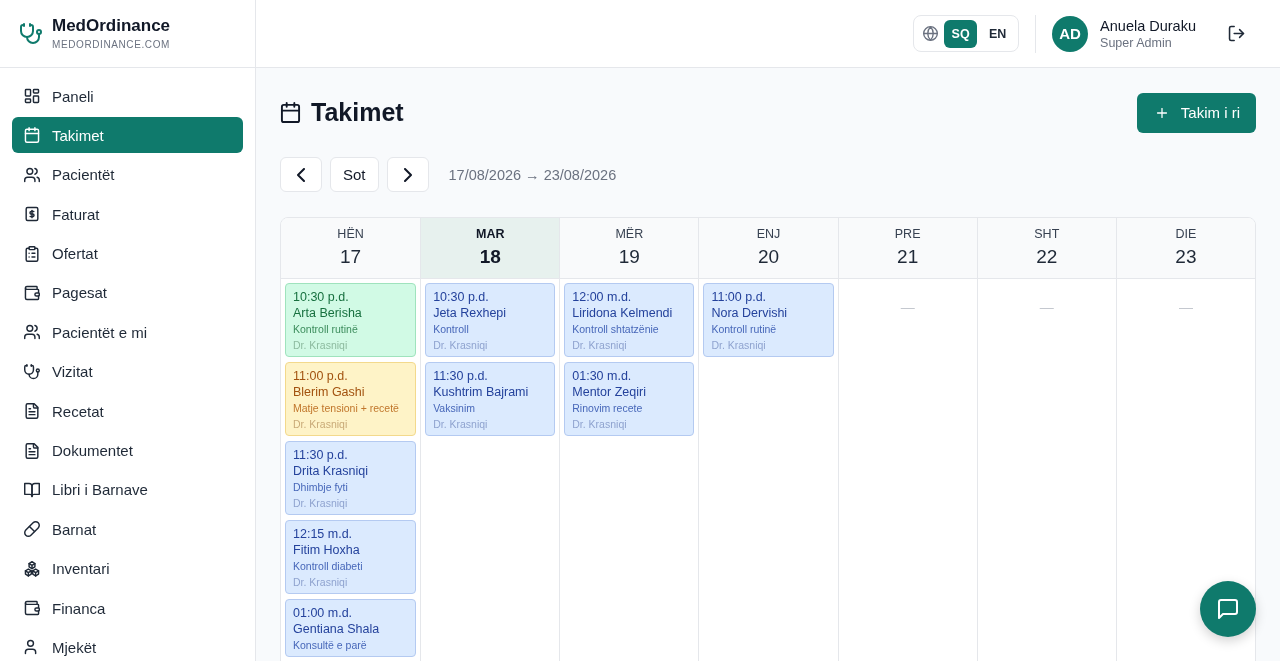 This screenshot has width=1280, height=661. I want to click on appointment-time: 11:00 p.d., so click(321, 376).